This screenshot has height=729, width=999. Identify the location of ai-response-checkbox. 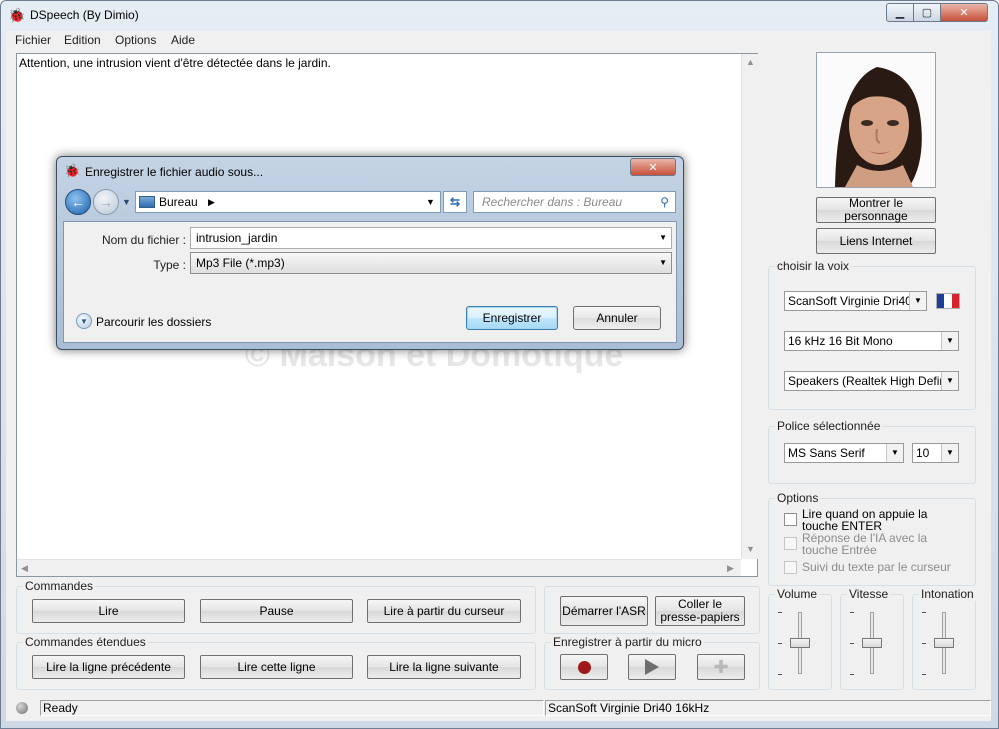
(790, 543).